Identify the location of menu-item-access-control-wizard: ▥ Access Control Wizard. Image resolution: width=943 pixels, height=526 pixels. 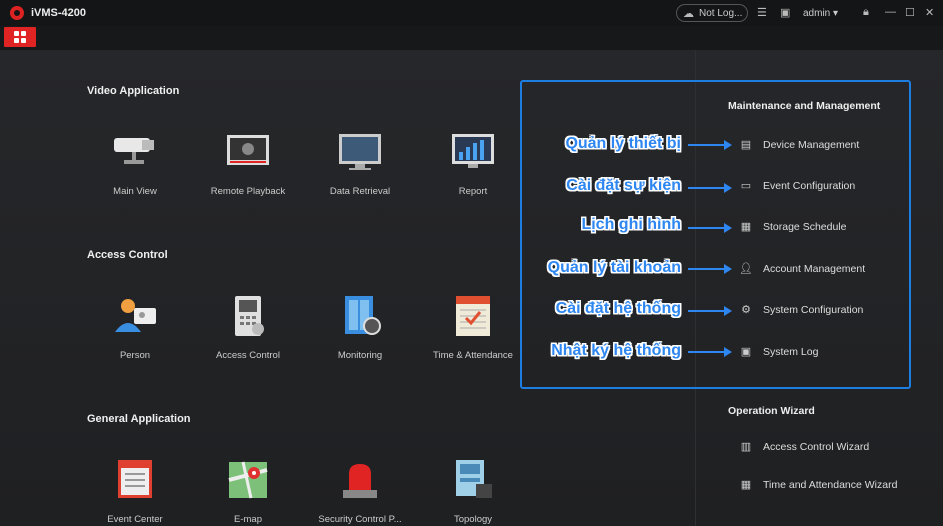
(834, 448).